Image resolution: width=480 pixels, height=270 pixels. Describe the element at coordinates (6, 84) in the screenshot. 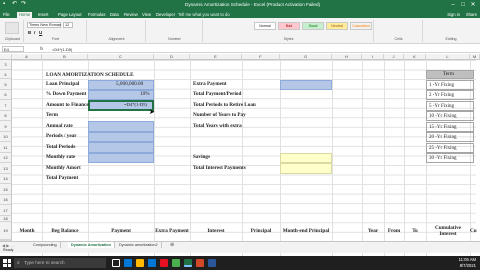

I see `row-header: 5` at that location.